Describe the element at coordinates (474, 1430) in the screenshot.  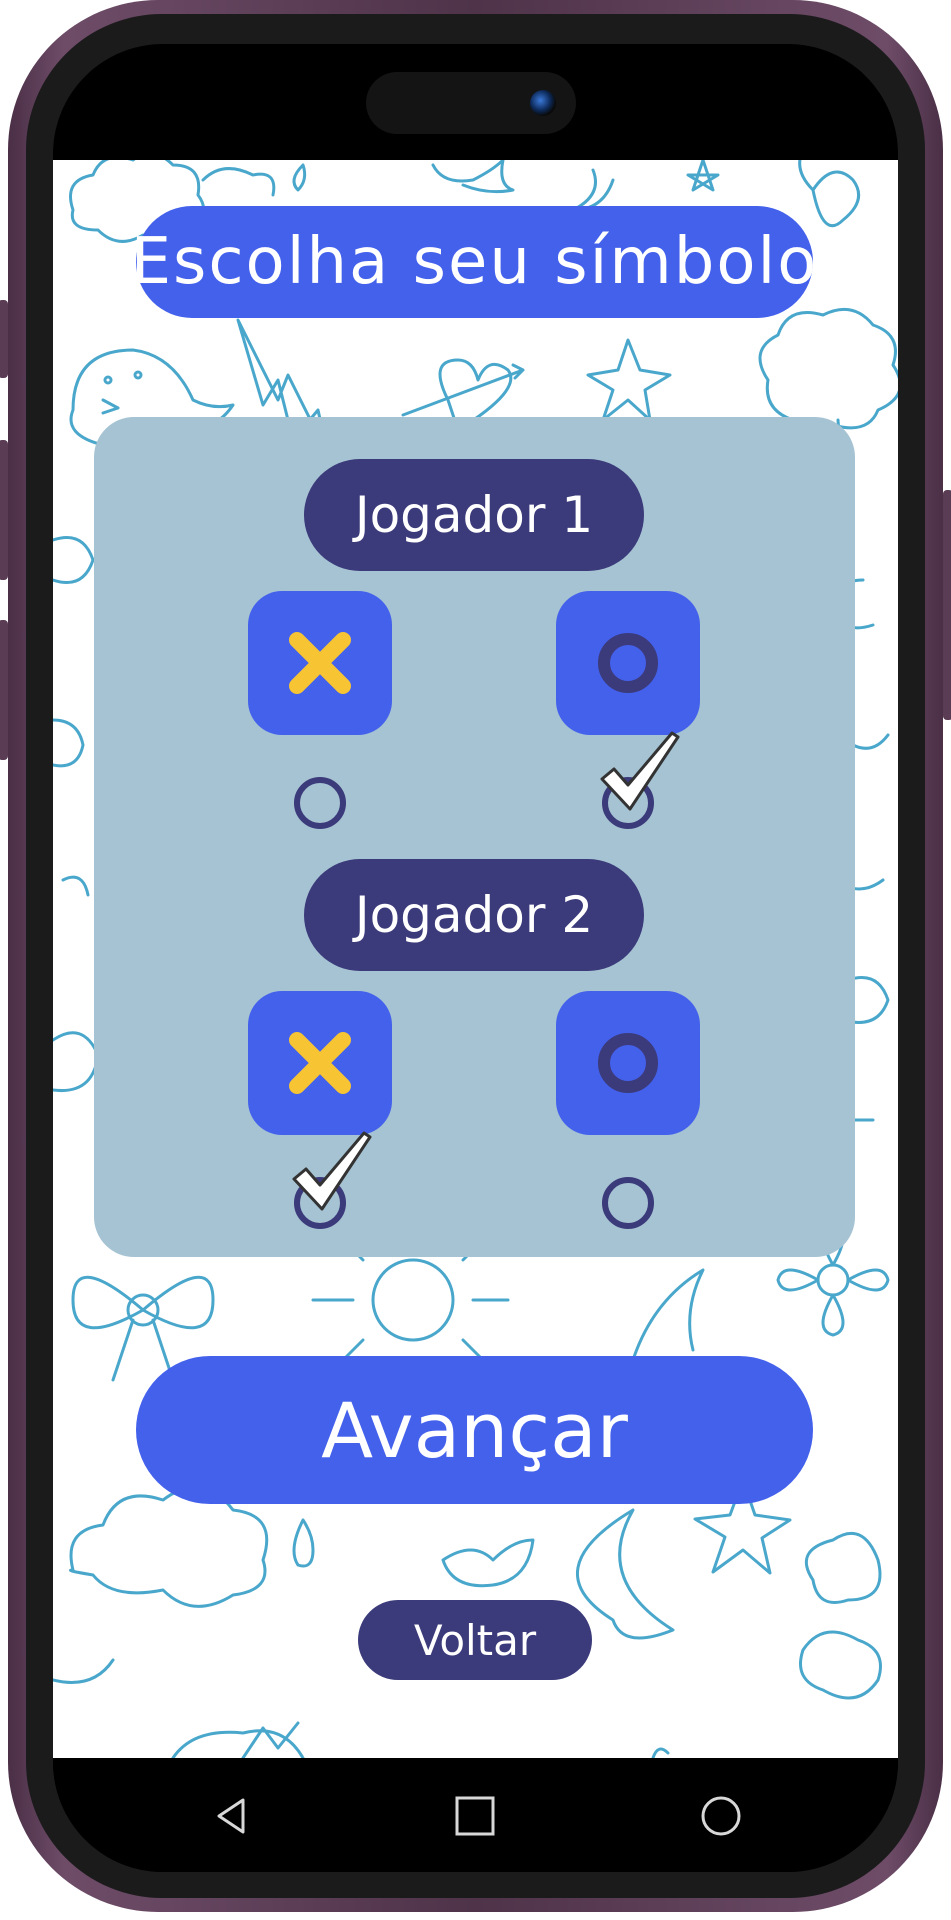
I see `advance-button: Avançar` at that location.